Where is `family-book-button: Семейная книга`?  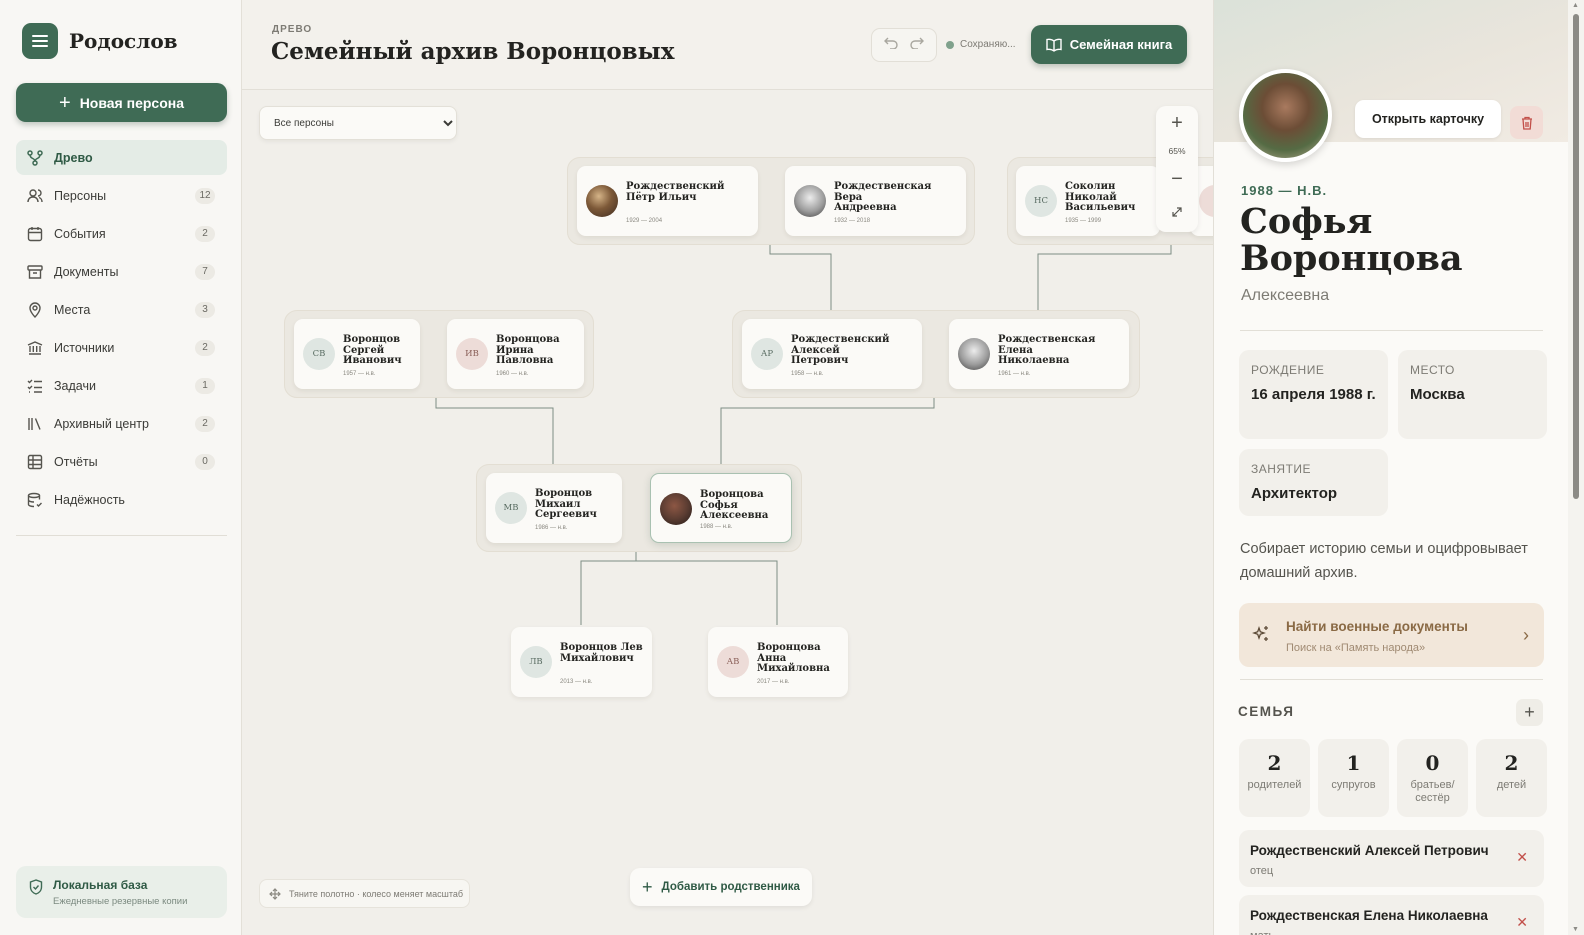 family-book-button: Семейная книга is located at coordinates (1109, 44).